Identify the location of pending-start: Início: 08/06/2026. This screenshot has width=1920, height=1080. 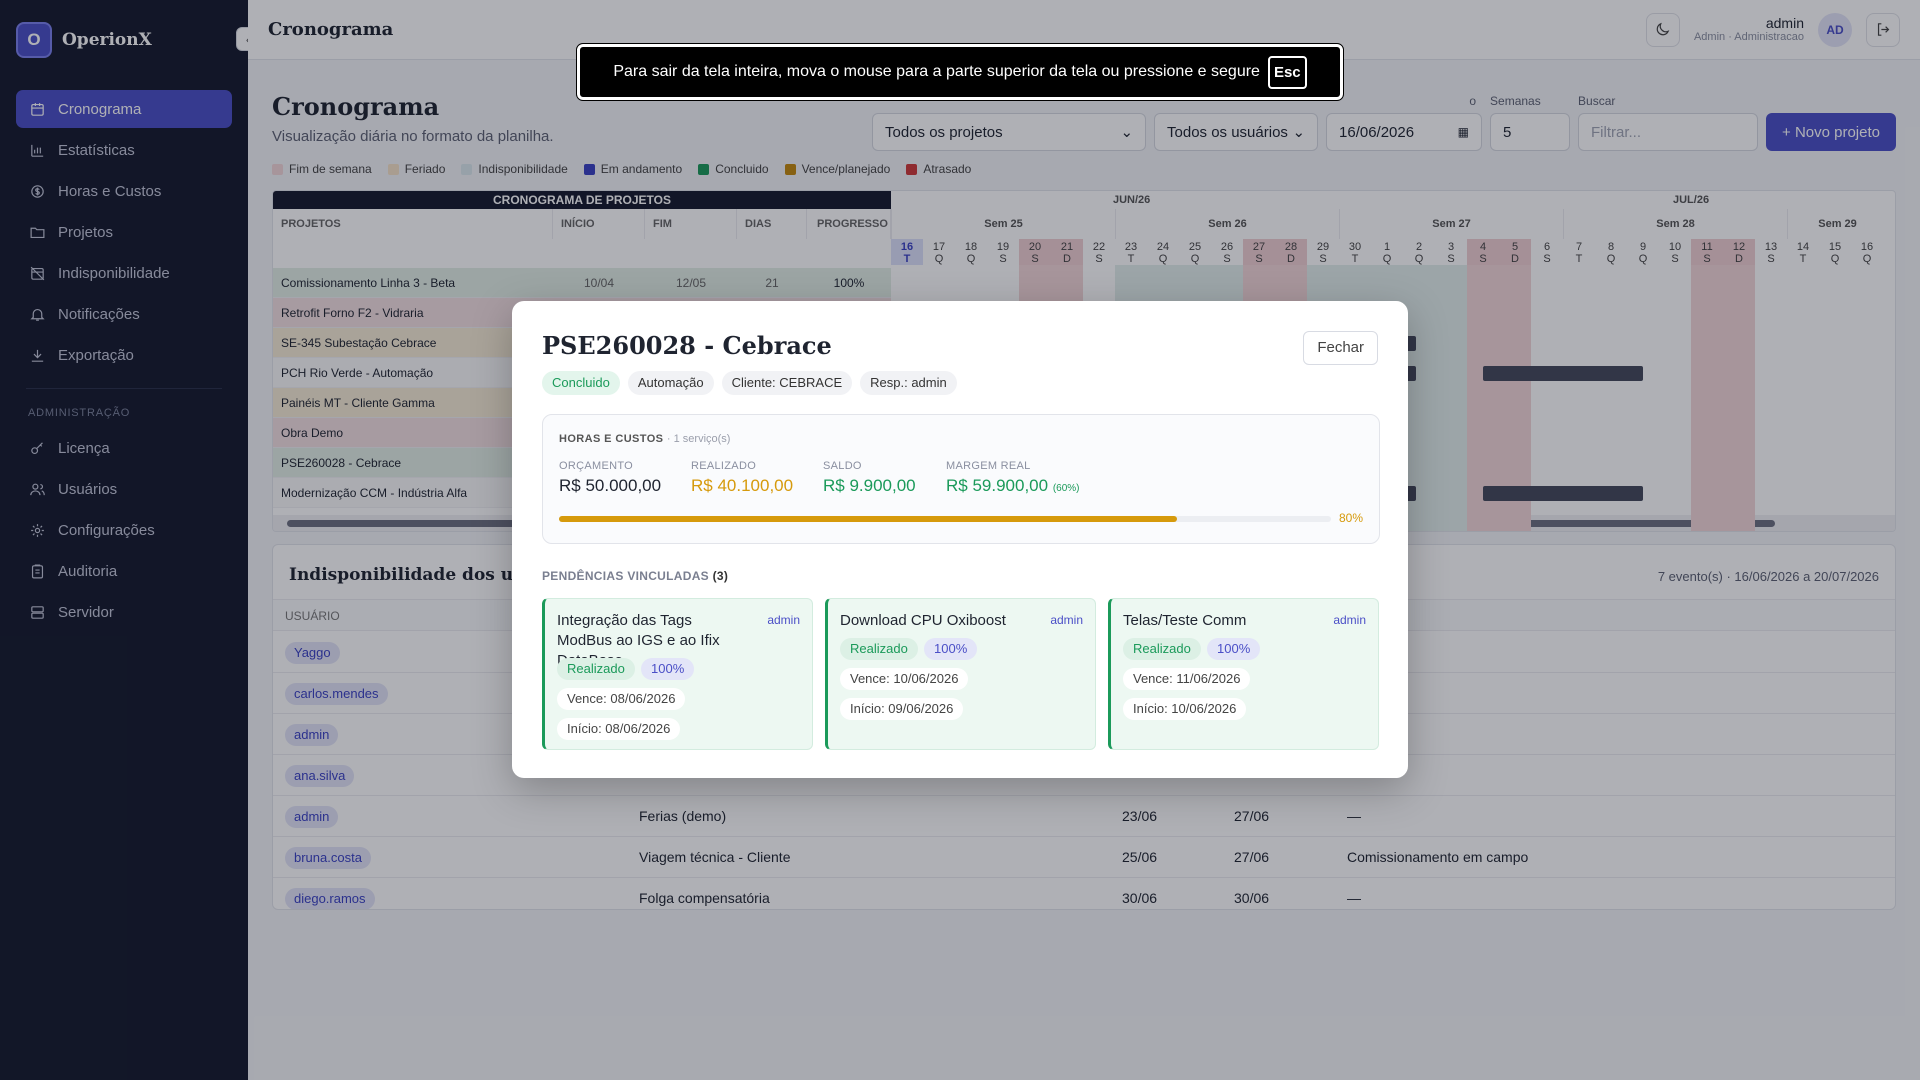
(619, 729).